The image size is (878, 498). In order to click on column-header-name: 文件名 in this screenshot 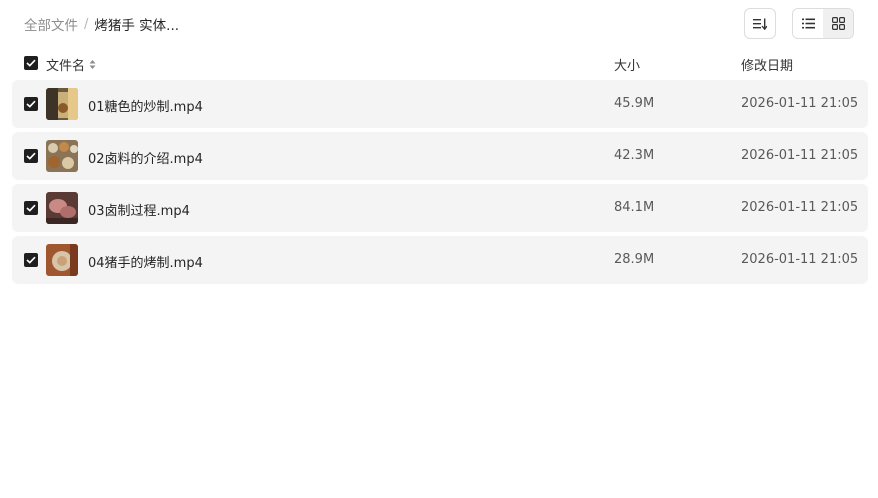, I will do `click(71, 64)`.